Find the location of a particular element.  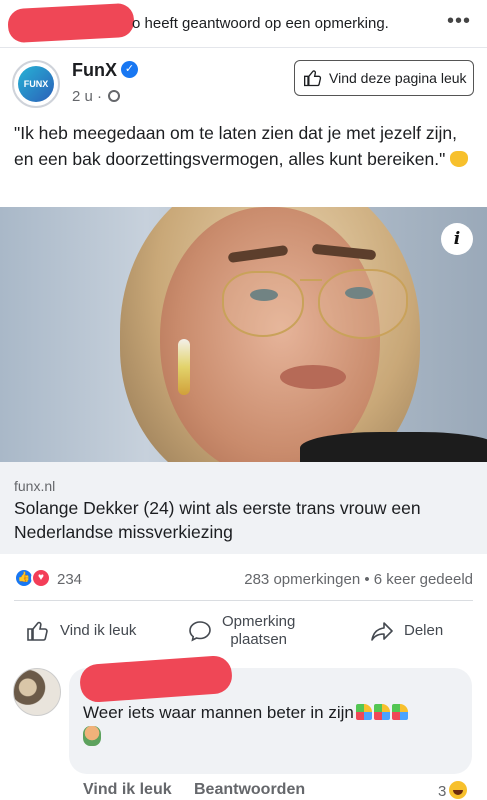

action-bar: Vind ik leuk Opmerking plaatsen Delen is located at coordinates (243, 631).